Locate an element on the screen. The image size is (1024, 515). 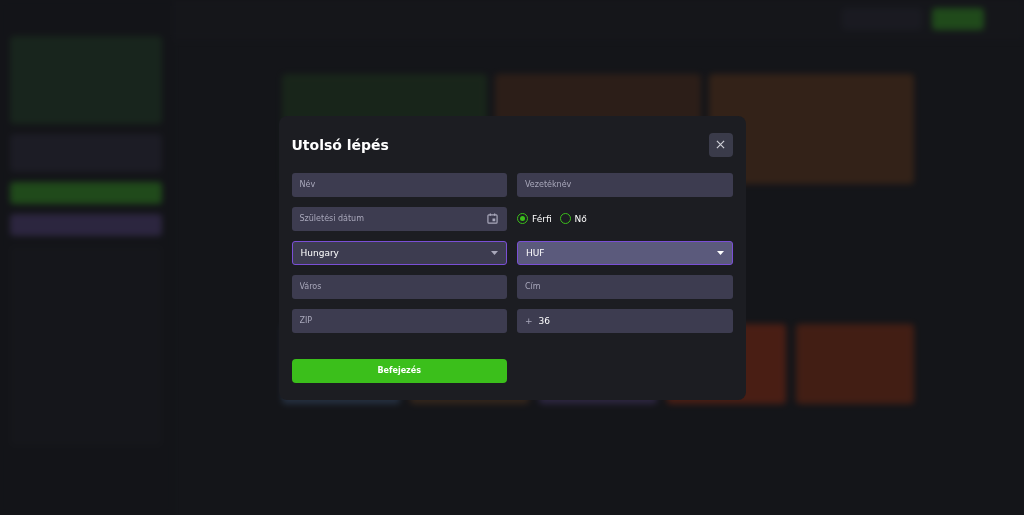
input-field: Név is located at coordinates (399, 184).